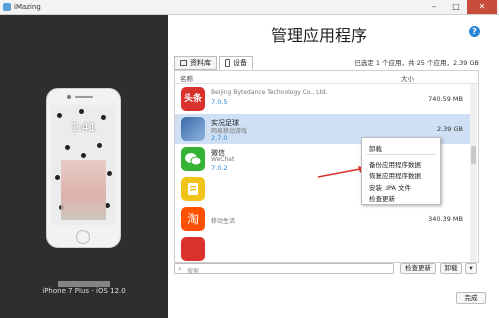 The image size is (499, 318). Describe the element at coordinates (482, 7) in the screenshot. I see `close-button: ✕` at that location.